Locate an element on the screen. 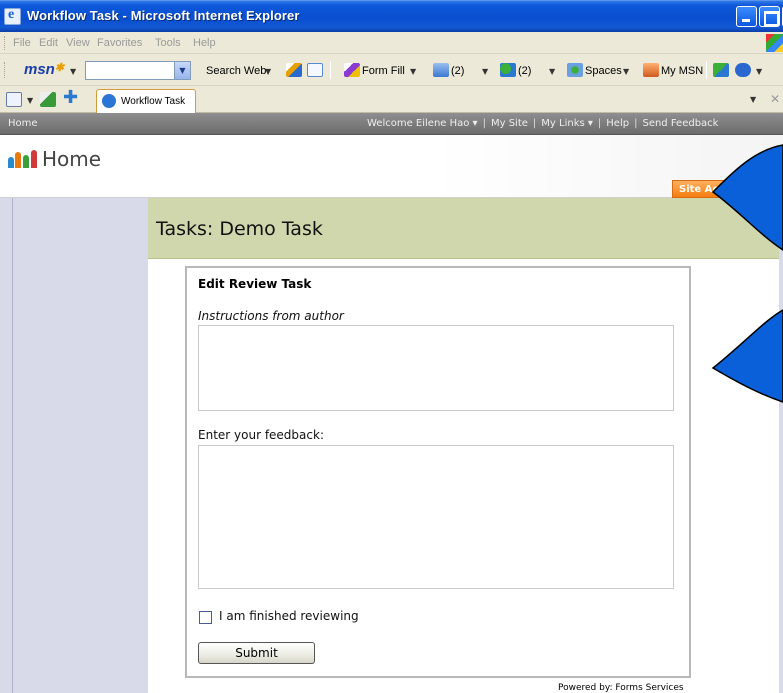 The height and width of the screenshot is (693, 783). mail-count: (2) is located at coordinates (457, 71).